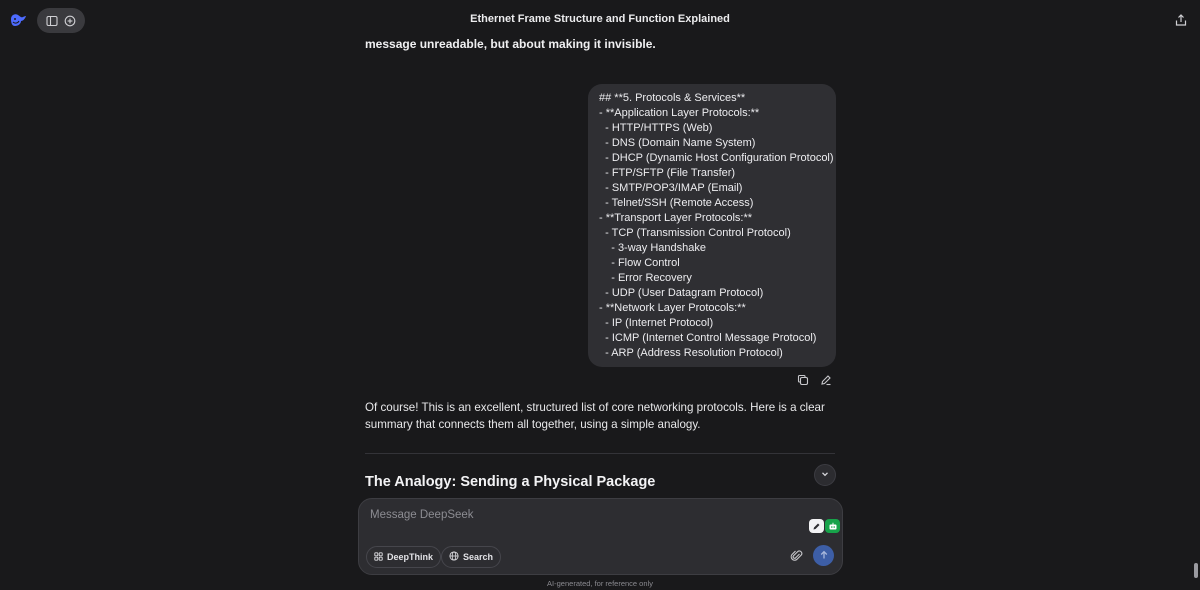 The image size is (1200, 590). Describe the element at coordinates (672, 308) in the screenshot. I see `user-message-line: - **Network Layer Protocols:**` at that location.